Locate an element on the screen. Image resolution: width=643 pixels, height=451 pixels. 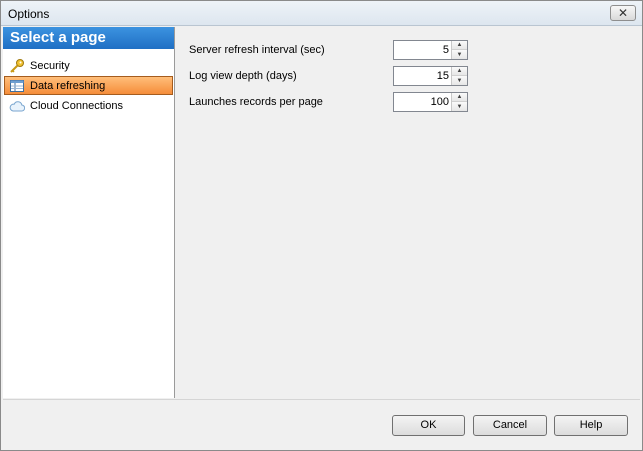
nav-item-label: Data refreshing is located at coordinates (68, 86).